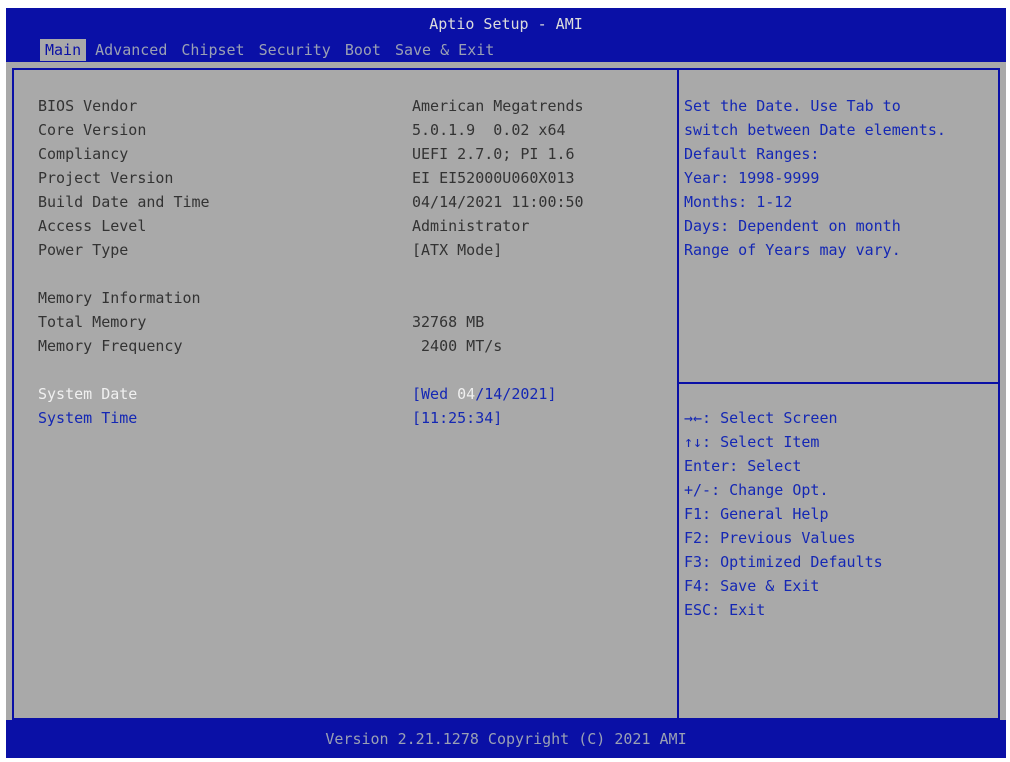 The width and height of the screenshot is (1010, 762). I want to click on key-hint: F3: Optimized Defaults, so click(783, 562).